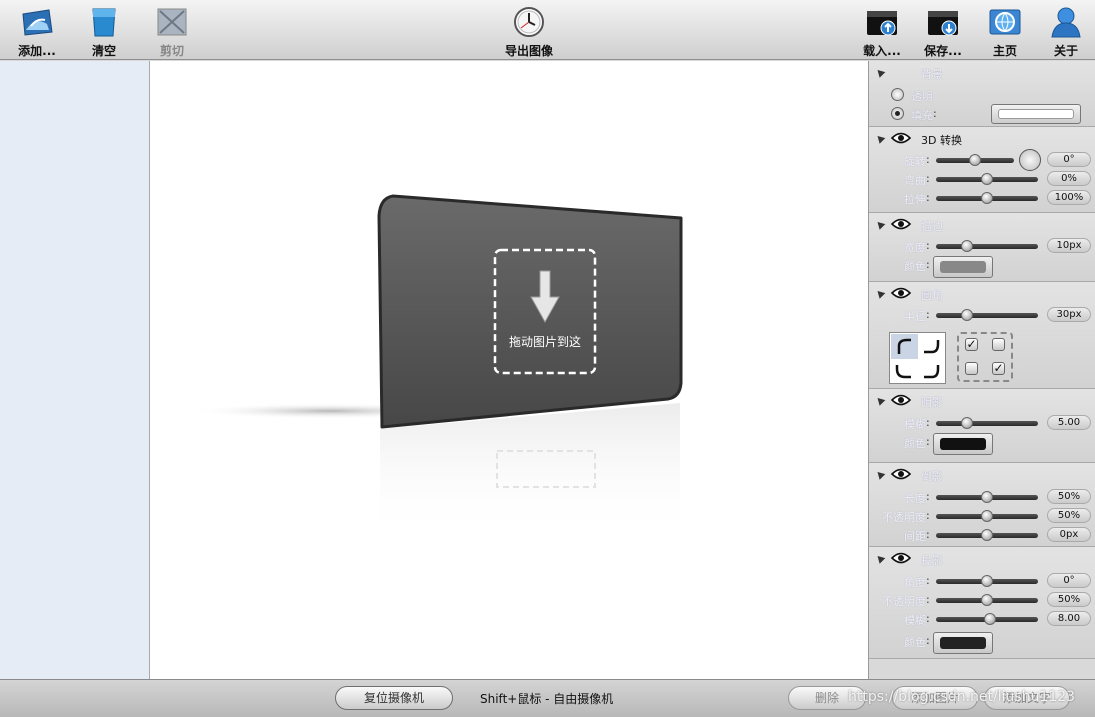  What do you see at coordinates (897, 113) in the screenshot?
I see `fill-radio` at bounding box center [897, 113].